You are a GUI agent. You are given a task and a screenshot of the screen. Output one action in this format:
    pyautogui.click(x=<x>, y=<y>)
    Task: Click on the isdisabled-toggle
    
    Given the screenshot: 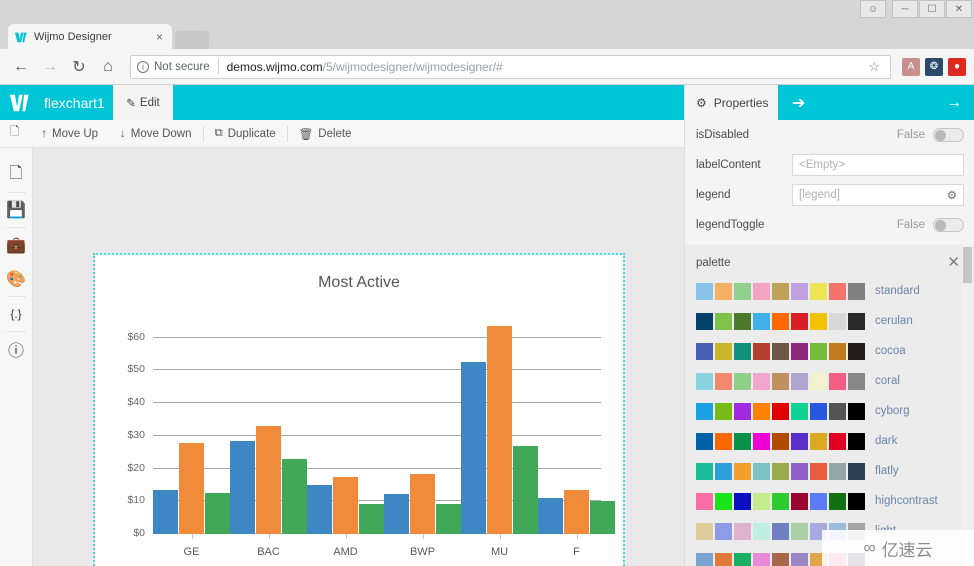 What is the action you would take?
    pyautogui.click(x=948, y=135)
    